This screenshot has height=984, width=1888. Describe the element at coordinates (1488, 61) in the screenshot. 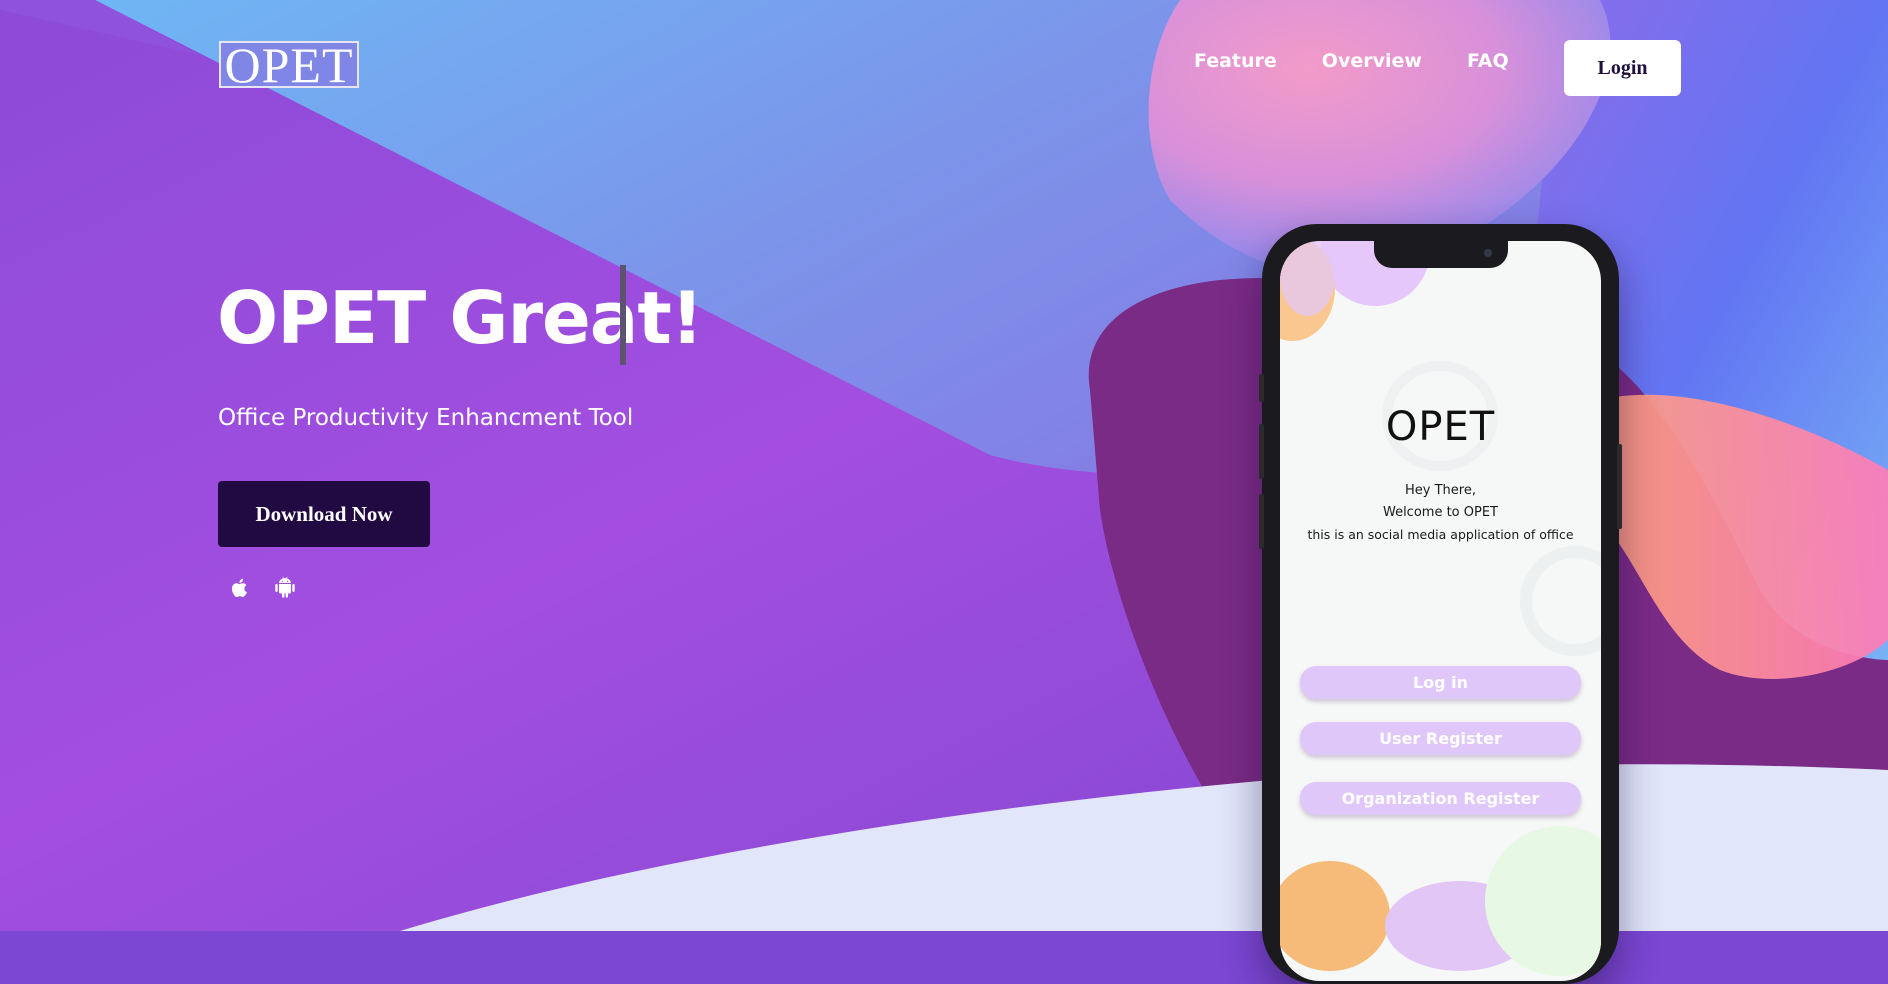

I see `nav-faq: FAQ` at that location.